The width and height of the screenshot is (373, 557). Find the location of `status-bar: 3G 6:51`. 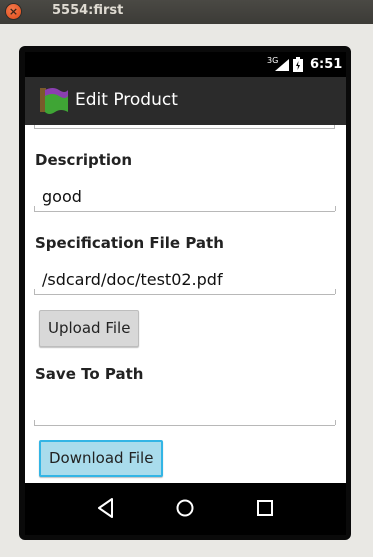

status-bar: 3G 6:51 is located at coordinates (185, 64).